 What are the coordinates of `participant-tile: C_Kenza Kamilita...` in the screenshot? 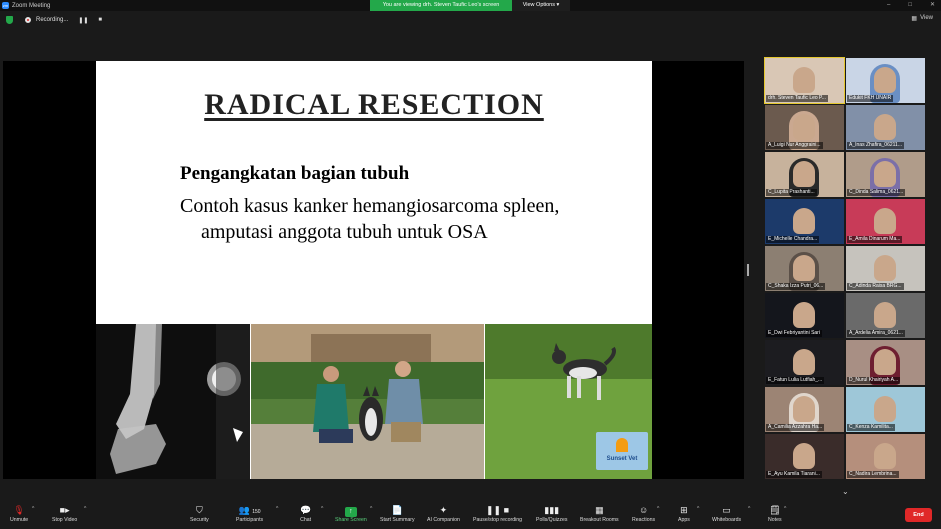 It's located at (885, 409).